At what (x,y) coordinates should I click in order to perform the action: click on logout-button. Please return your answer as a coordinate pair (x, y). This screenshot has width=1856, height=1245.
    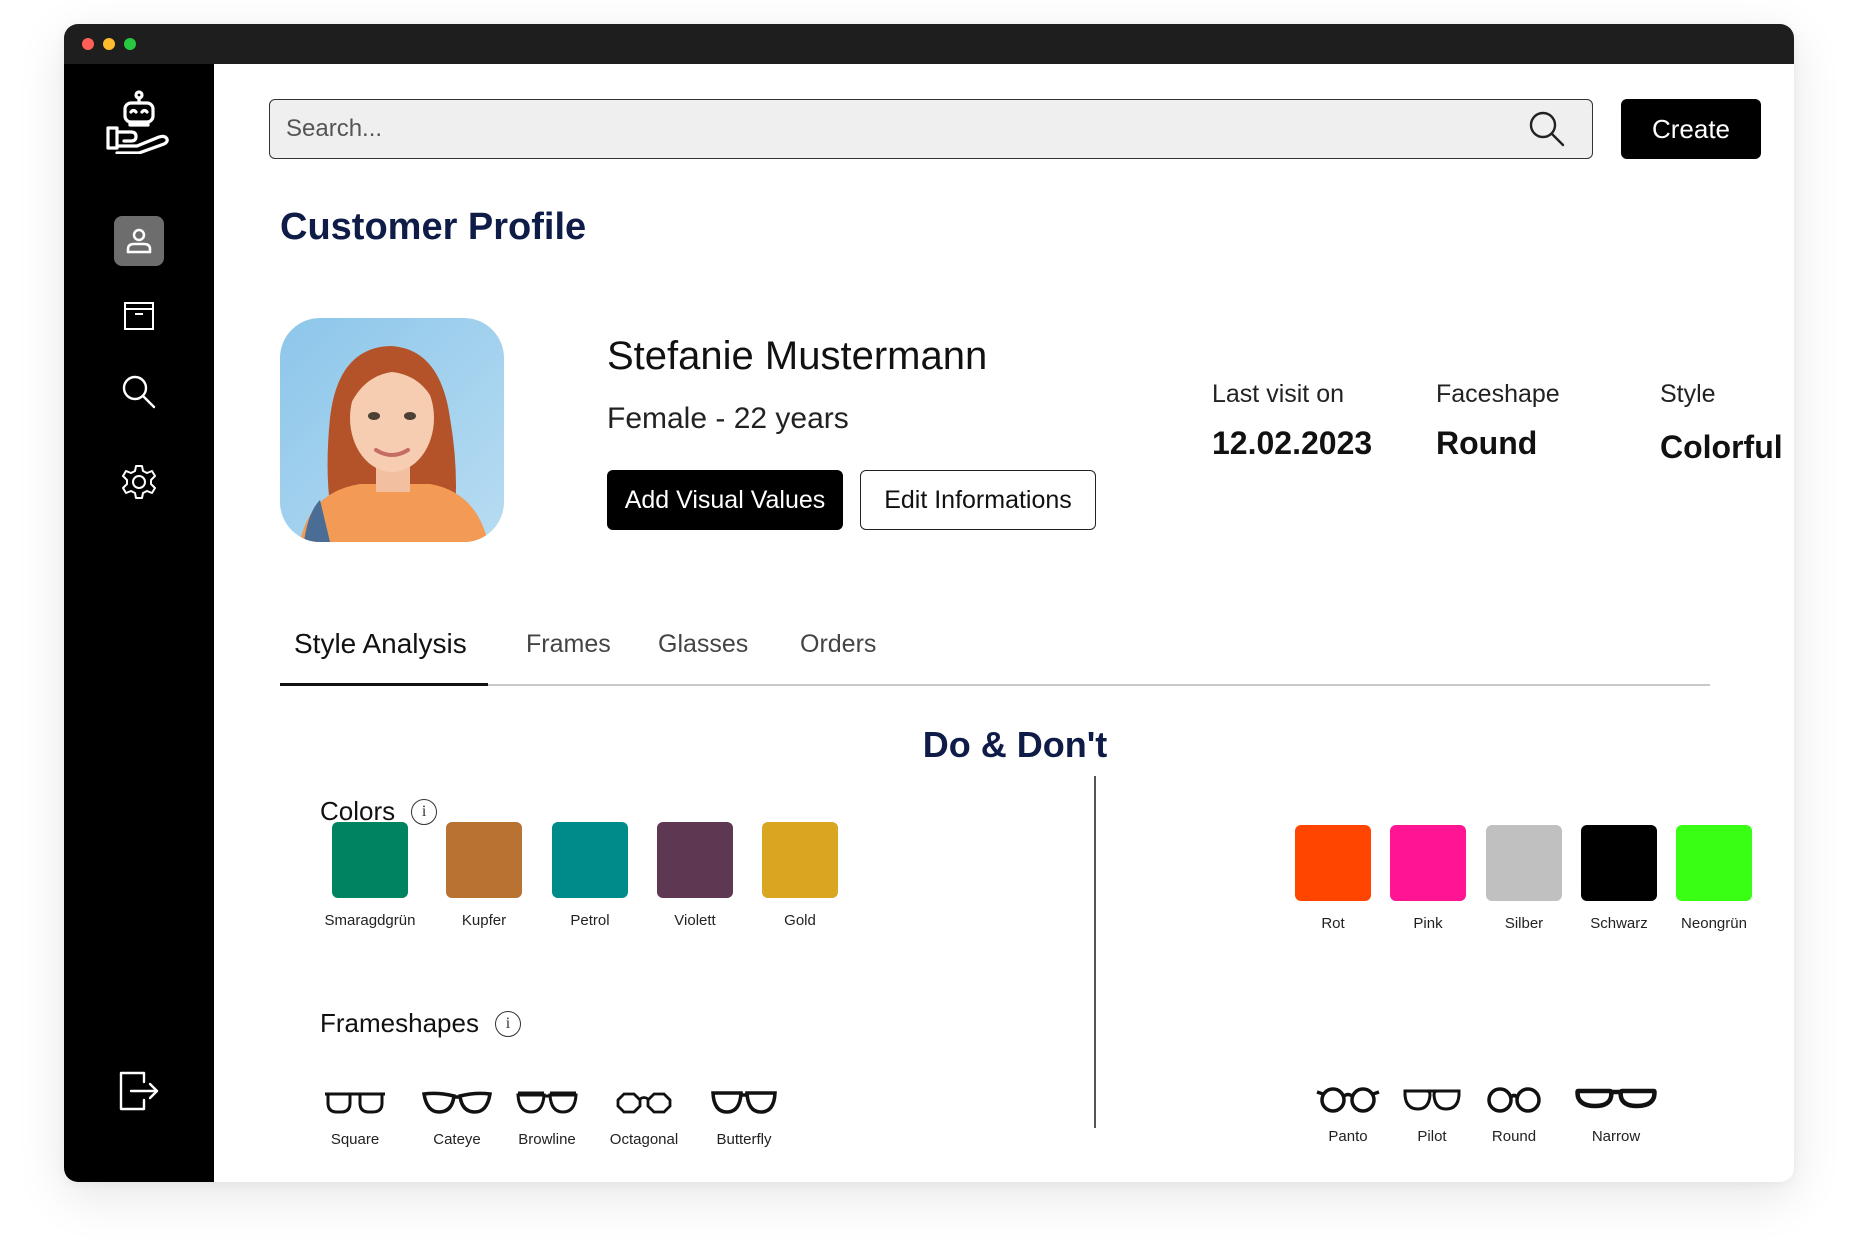
    Looking at the image, I should click on (139, 1091).